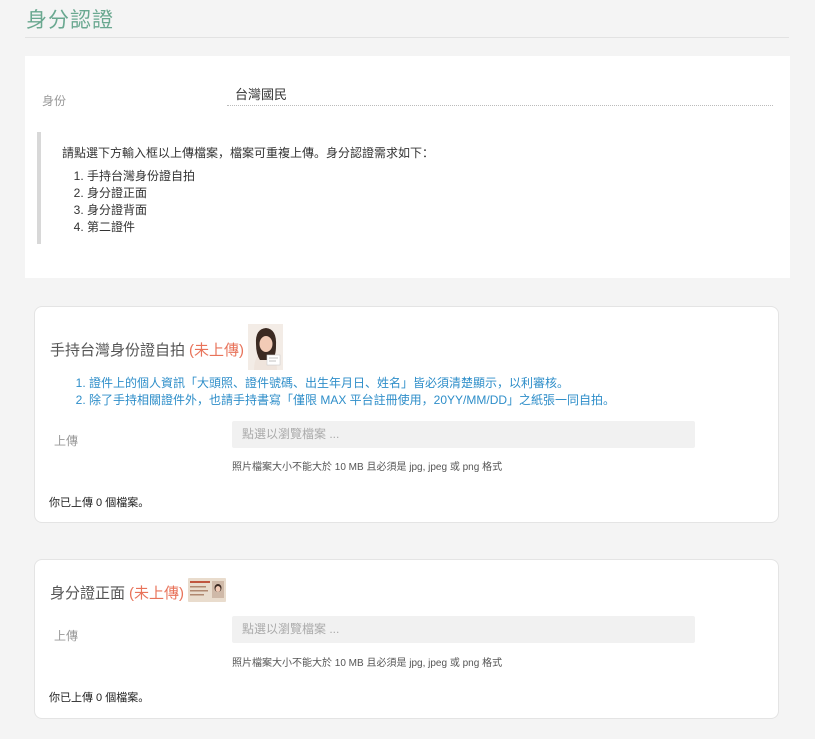  What do you see at coordinates (141, 193) in the screenshot?
I see `requirement-item: 身分證正面` at bounding box center [141, 193].